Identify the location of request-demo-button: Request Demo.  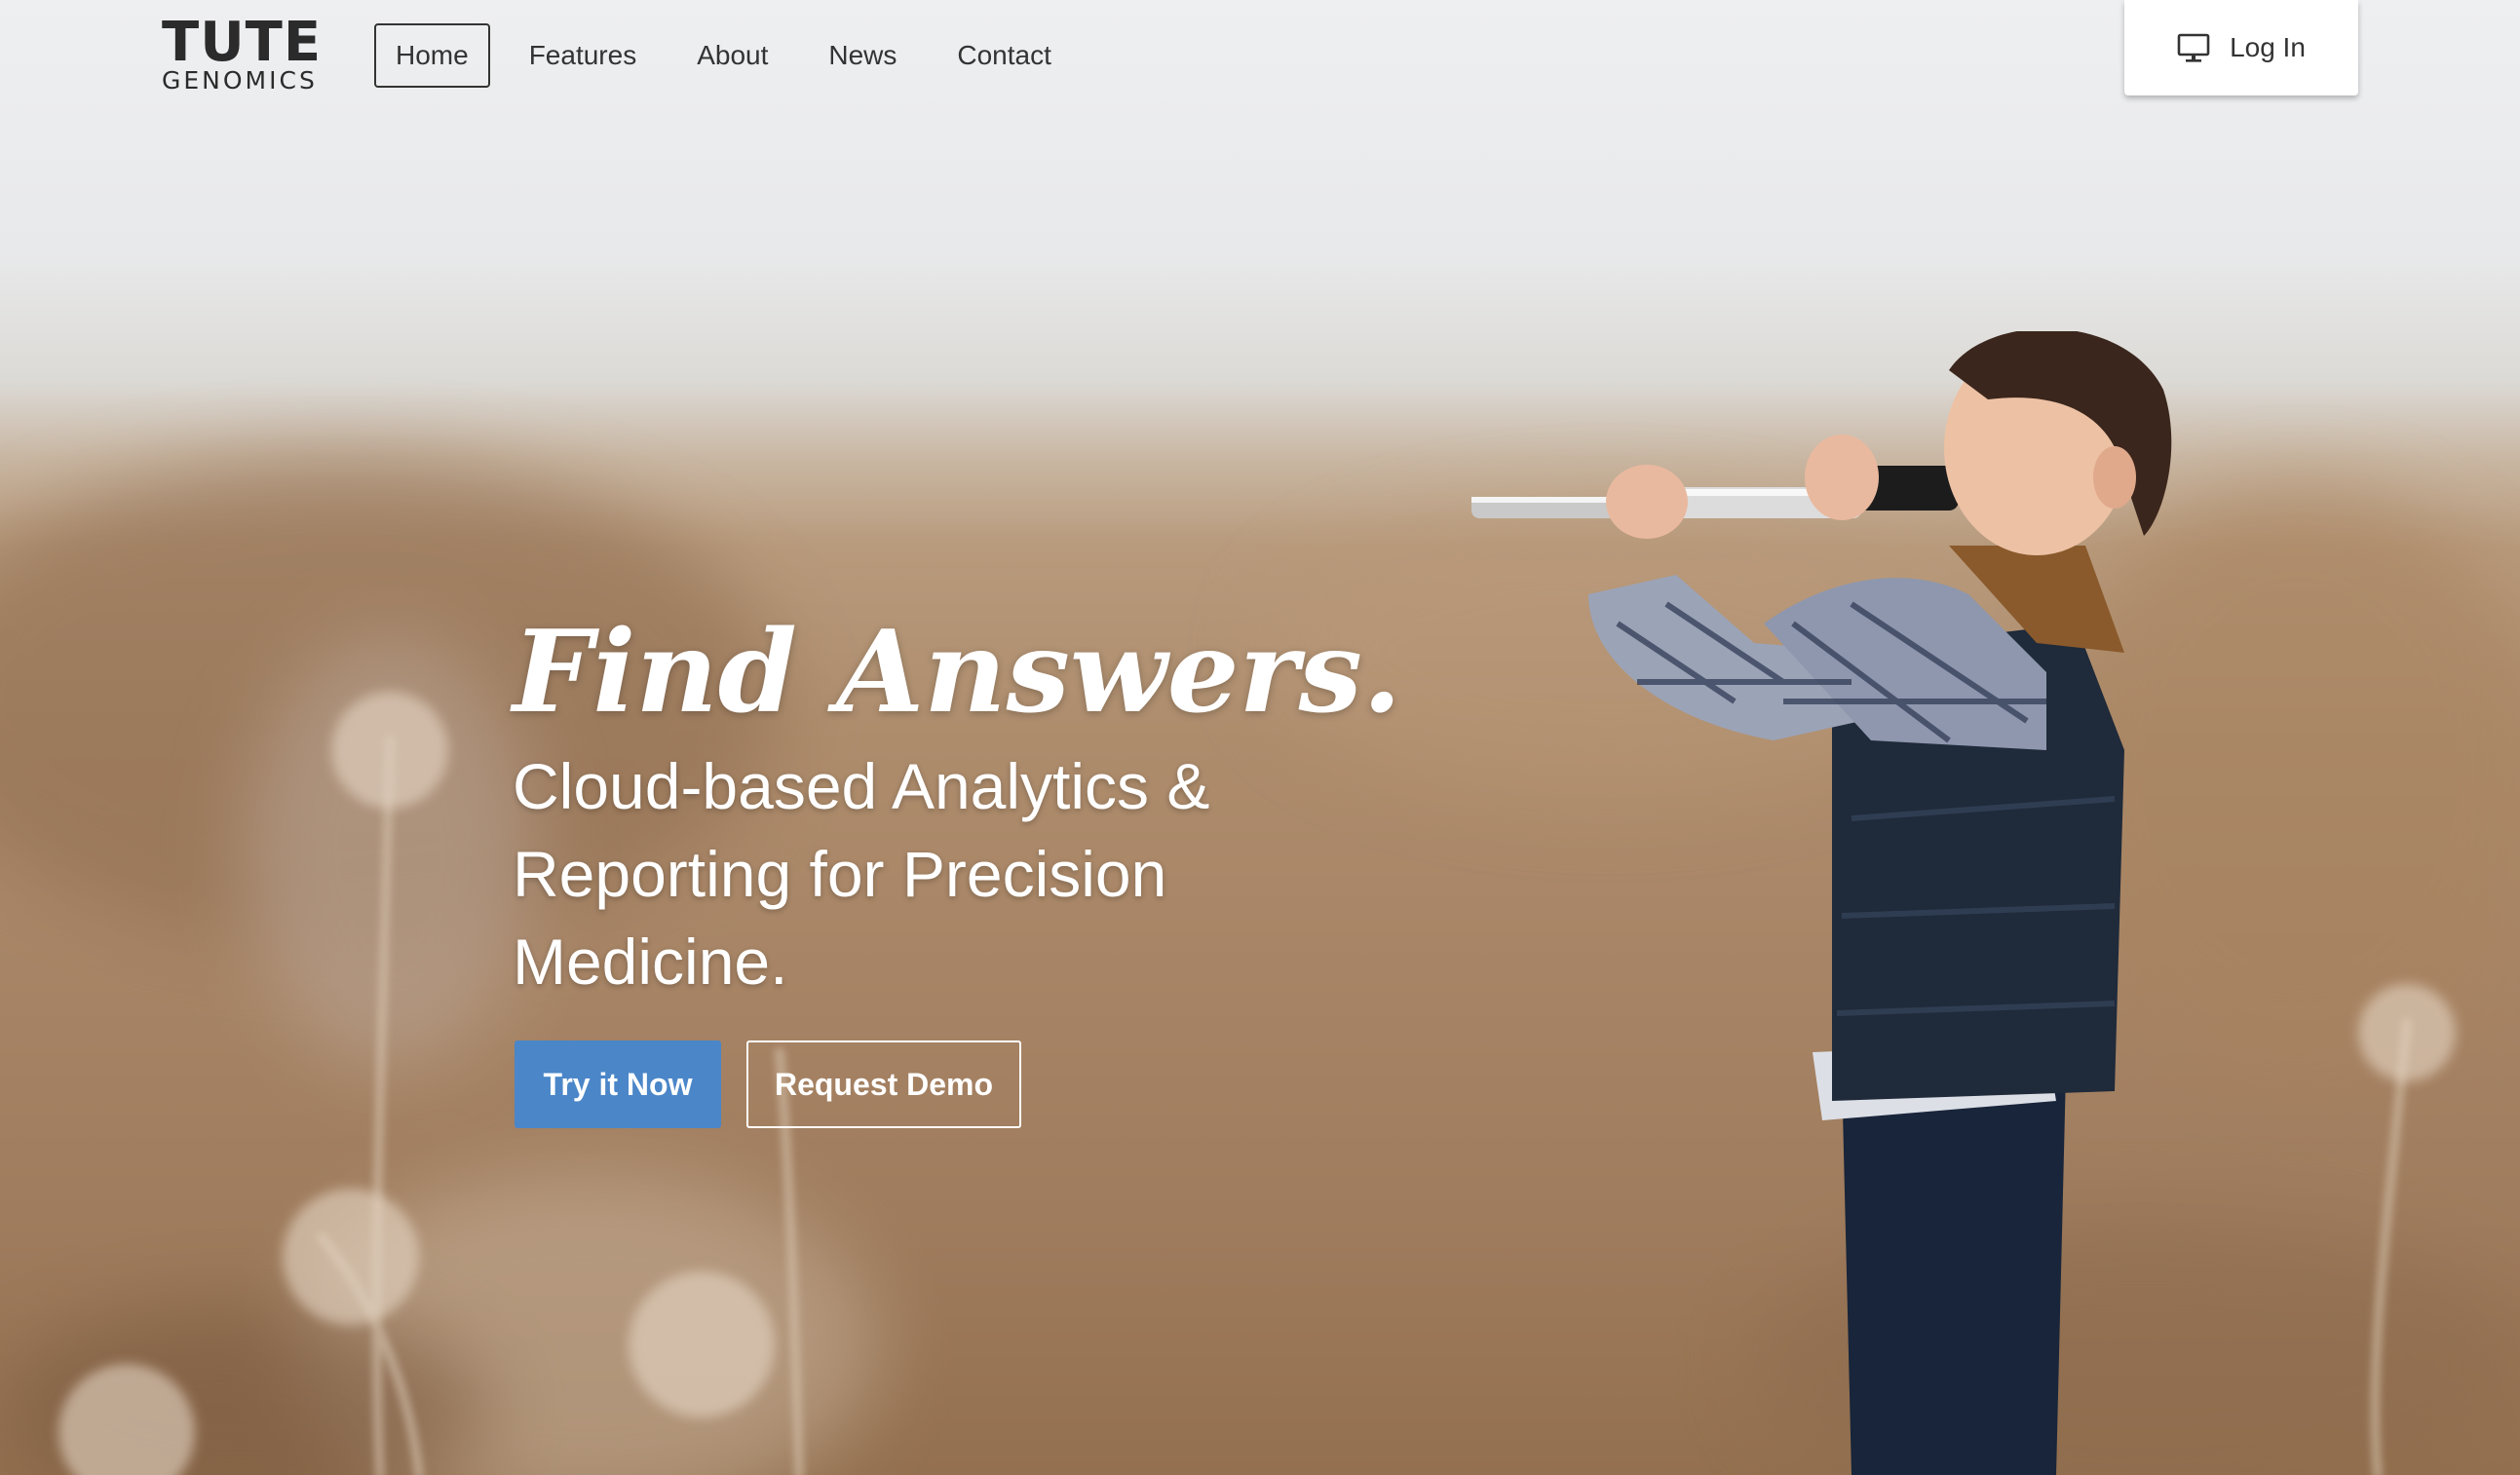
(883, 1084).